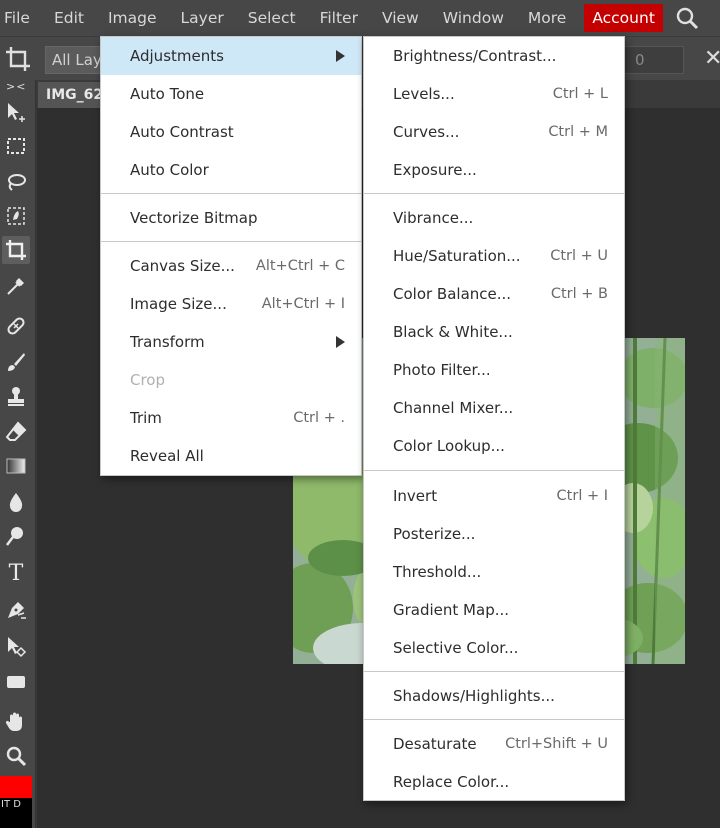 The image size is (720, 828). Describe the element at coordinates (272, 18) in the screenshot. I see `menu-select: Select` at that location.